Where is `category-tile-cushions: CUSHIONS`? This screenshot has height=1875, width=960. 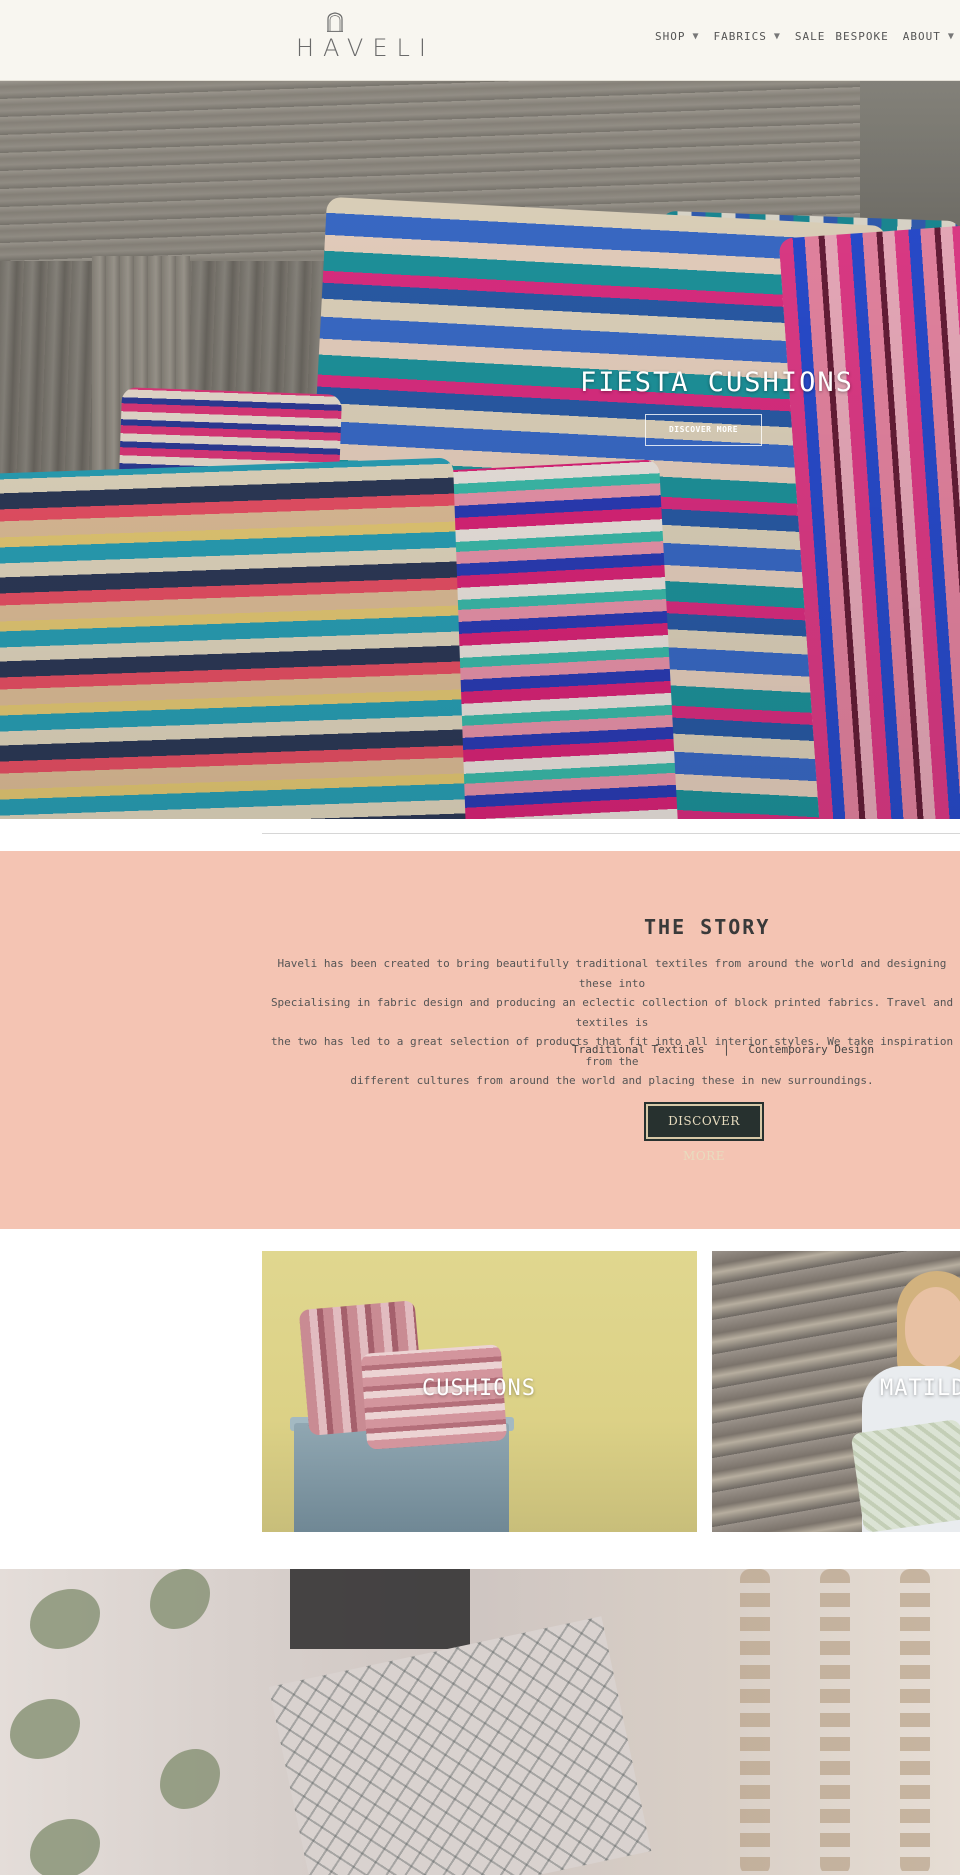 category-tile-cushions: CUSHIONS is located at coordinates (479, 1391).